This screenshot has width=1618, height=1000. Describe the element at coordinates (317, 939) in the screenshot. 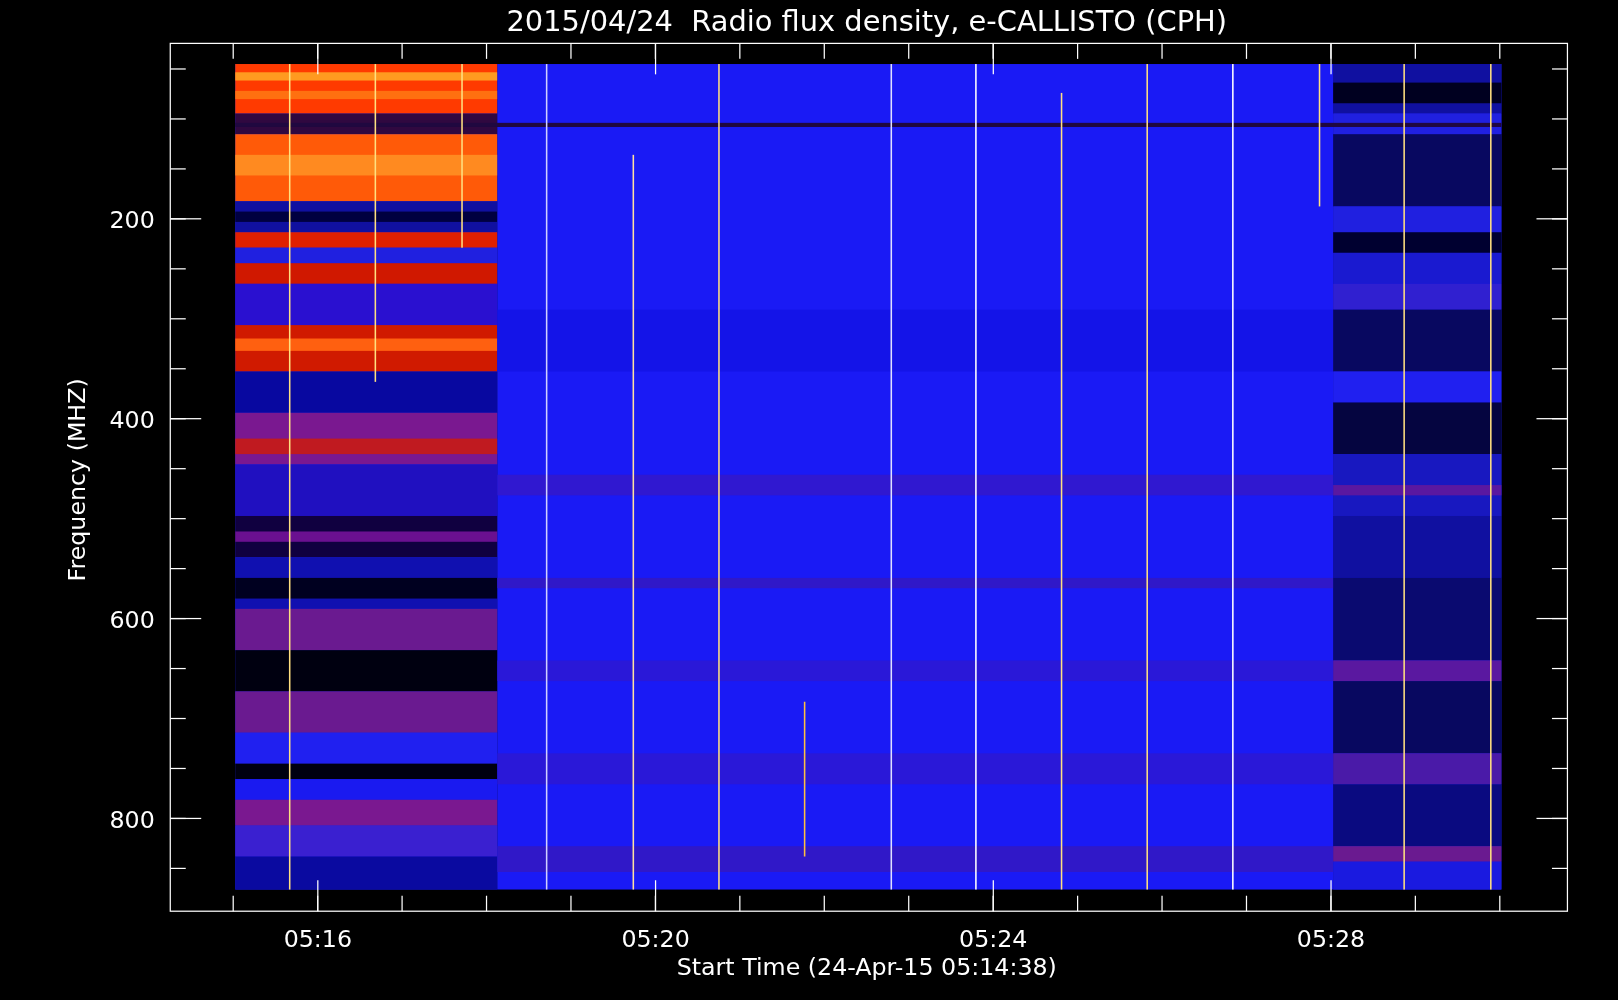

I see `tick-label: 05:16` at that location.